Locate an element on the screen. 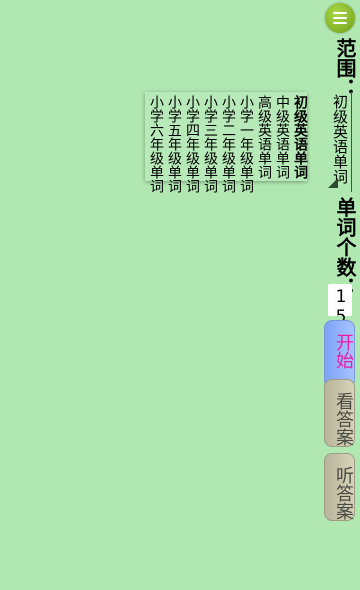 The height and width of the screenshot is (590, 360). menu-button is located at coordinates (340, 18).